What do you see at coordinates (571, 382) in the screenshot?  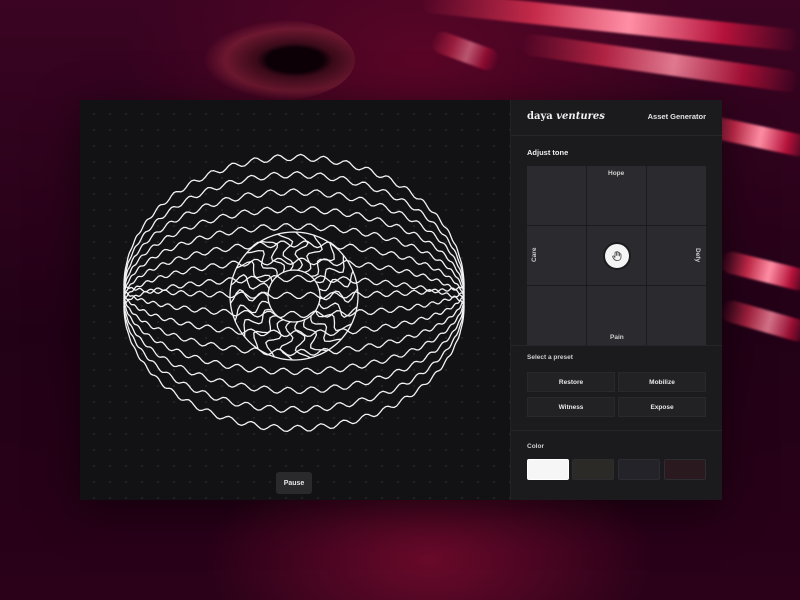 I see `preset-restore-button: Restore` at bounding box center [571, 382].